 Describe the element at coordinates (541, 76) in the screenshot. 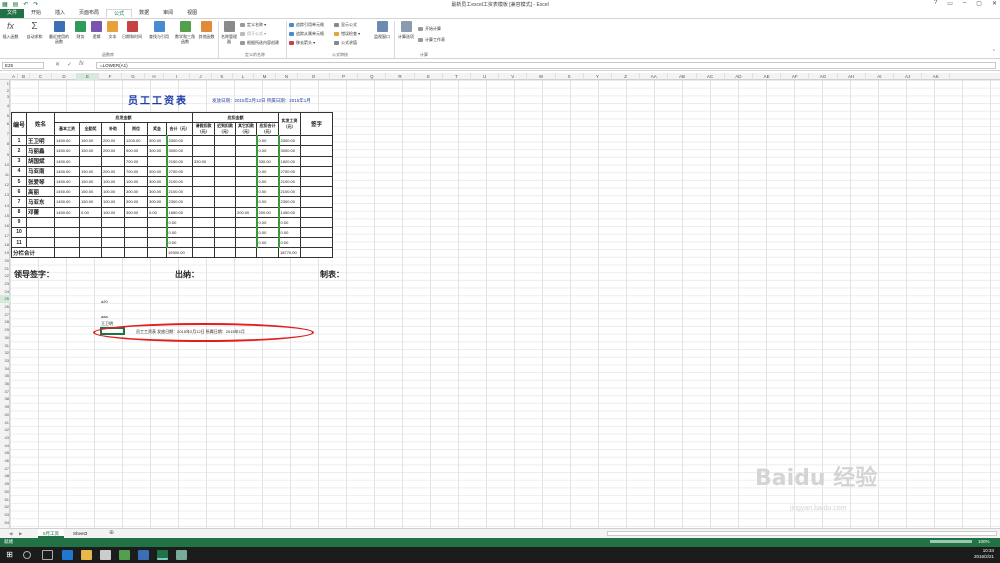

I see `column-header: W` at that location.